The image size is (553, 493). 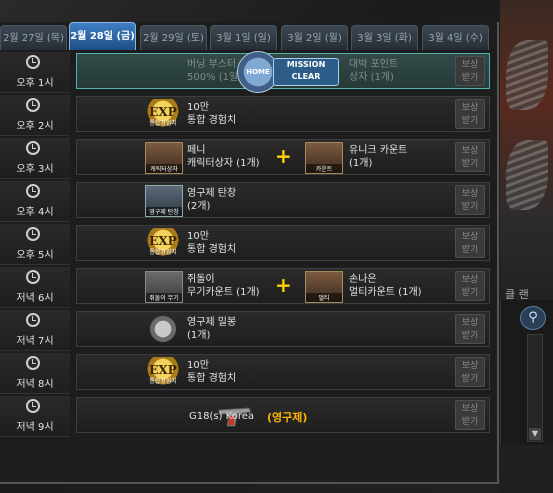 What do you see at coordinates (164, 297) in the screenshot?
I see `weapon-count-icon-label: 쥐돌이 무기` at bounding box center [164, 297].